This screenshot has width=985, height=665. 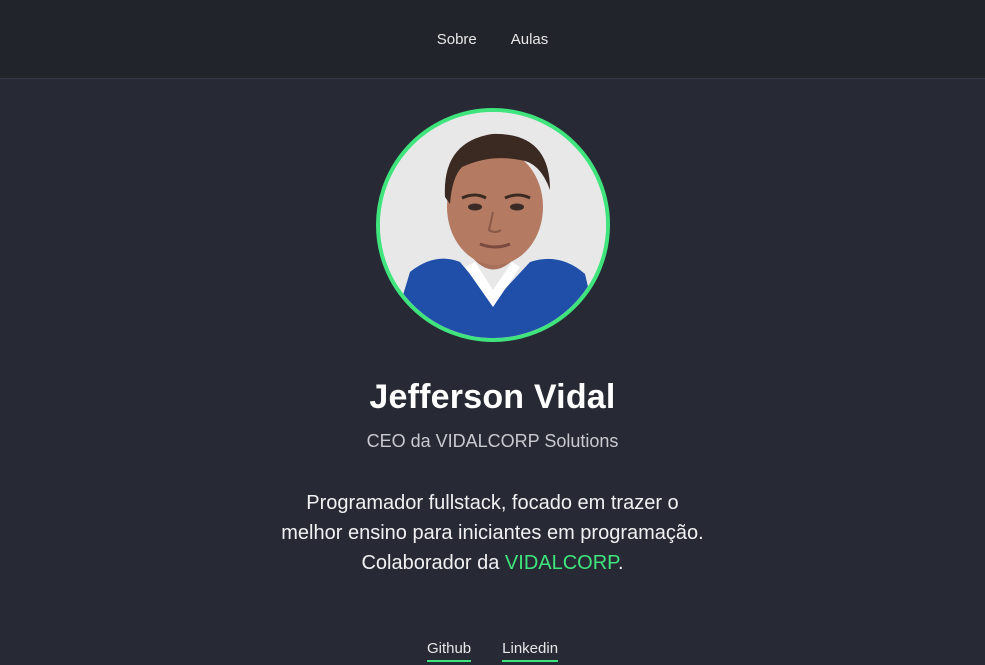 What do you see at coordinates (492, 441) in the screenshot?
I see `profile-role: CEO da VIDALCORP Solutions` at bounding box center [492, 441].